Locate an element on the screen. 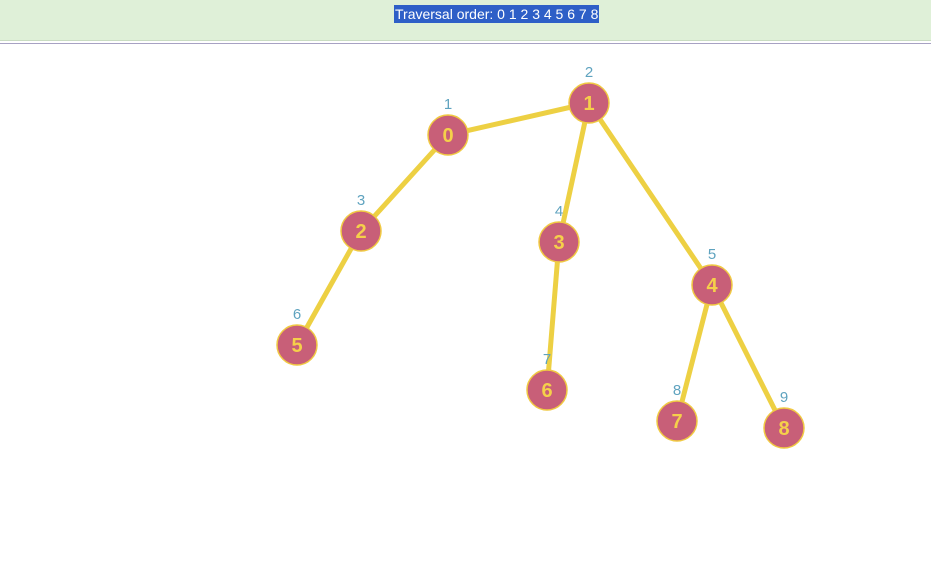 This screenshot has height=583, width=931. tree-node-3: 34 is located at coordinates (559, 233).